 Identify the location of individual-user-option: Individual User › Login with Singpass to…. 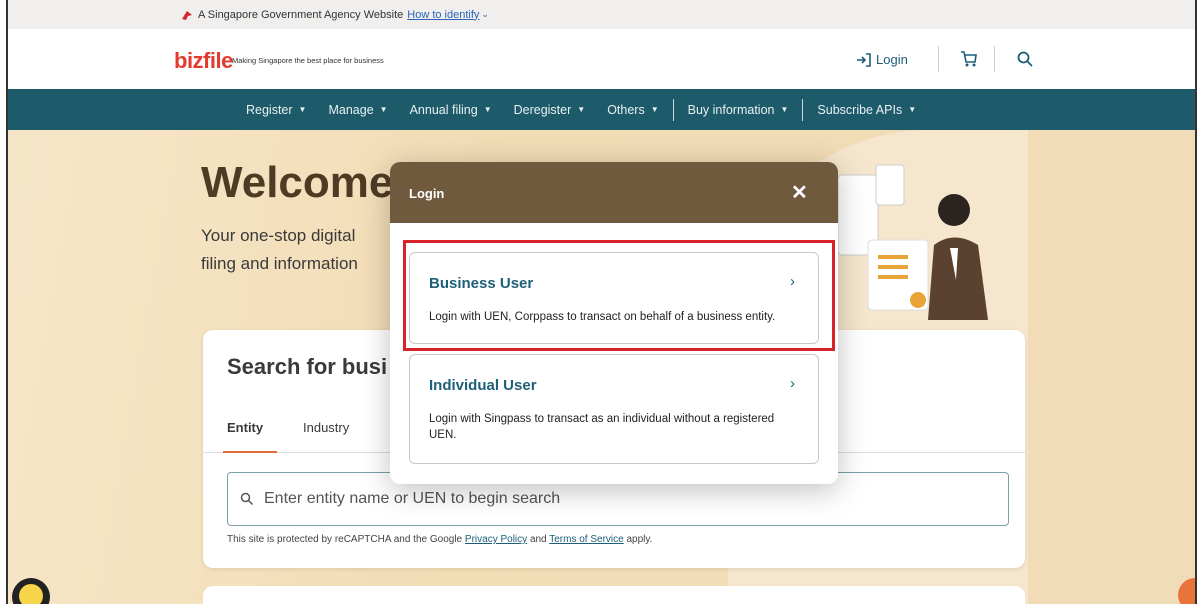
(614, 409).